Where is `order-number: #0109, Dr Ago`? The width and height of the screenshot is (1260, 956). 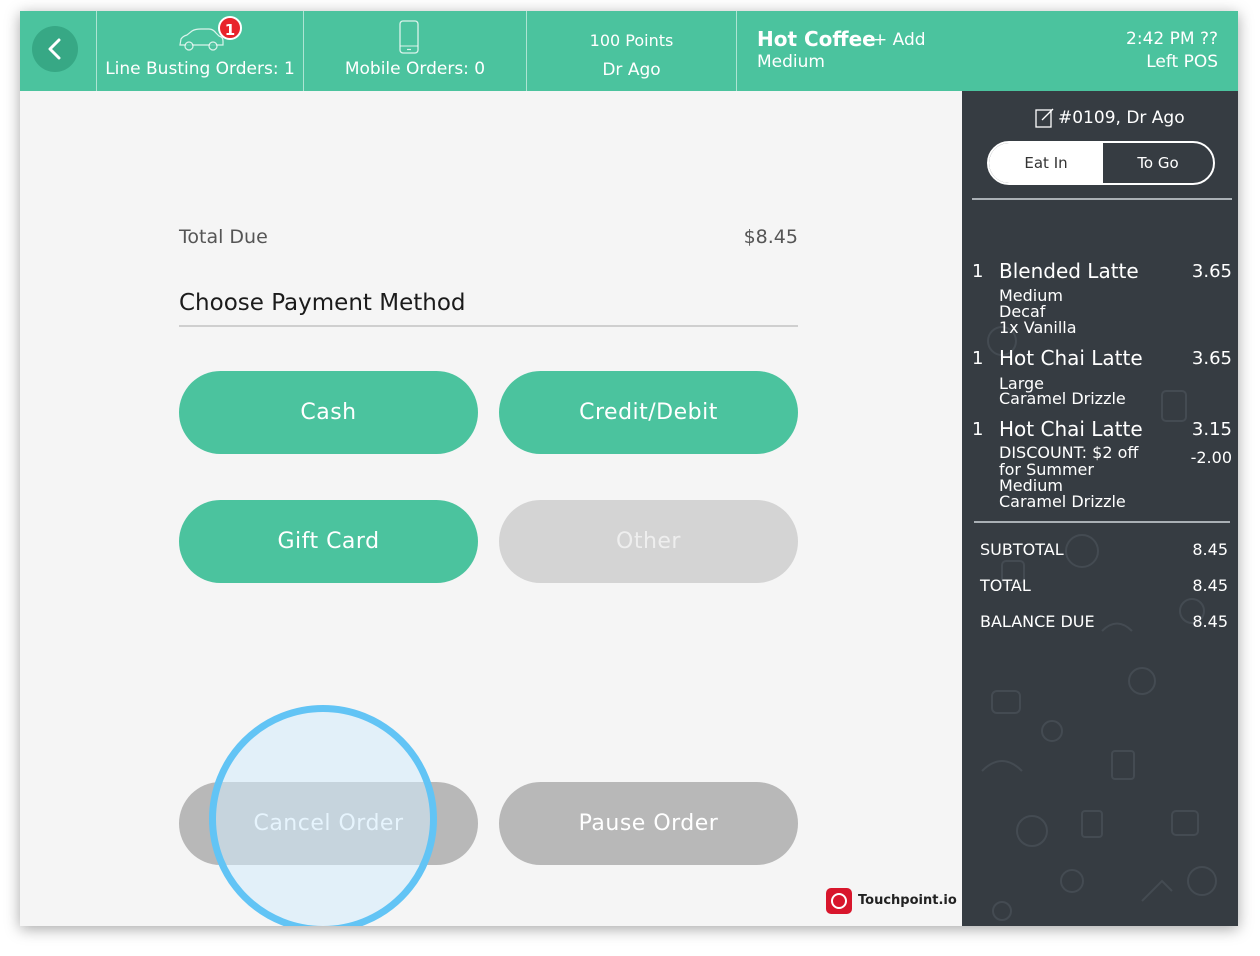
order-number: #0109, Dr Ago is located at coordinates (1121, 118).